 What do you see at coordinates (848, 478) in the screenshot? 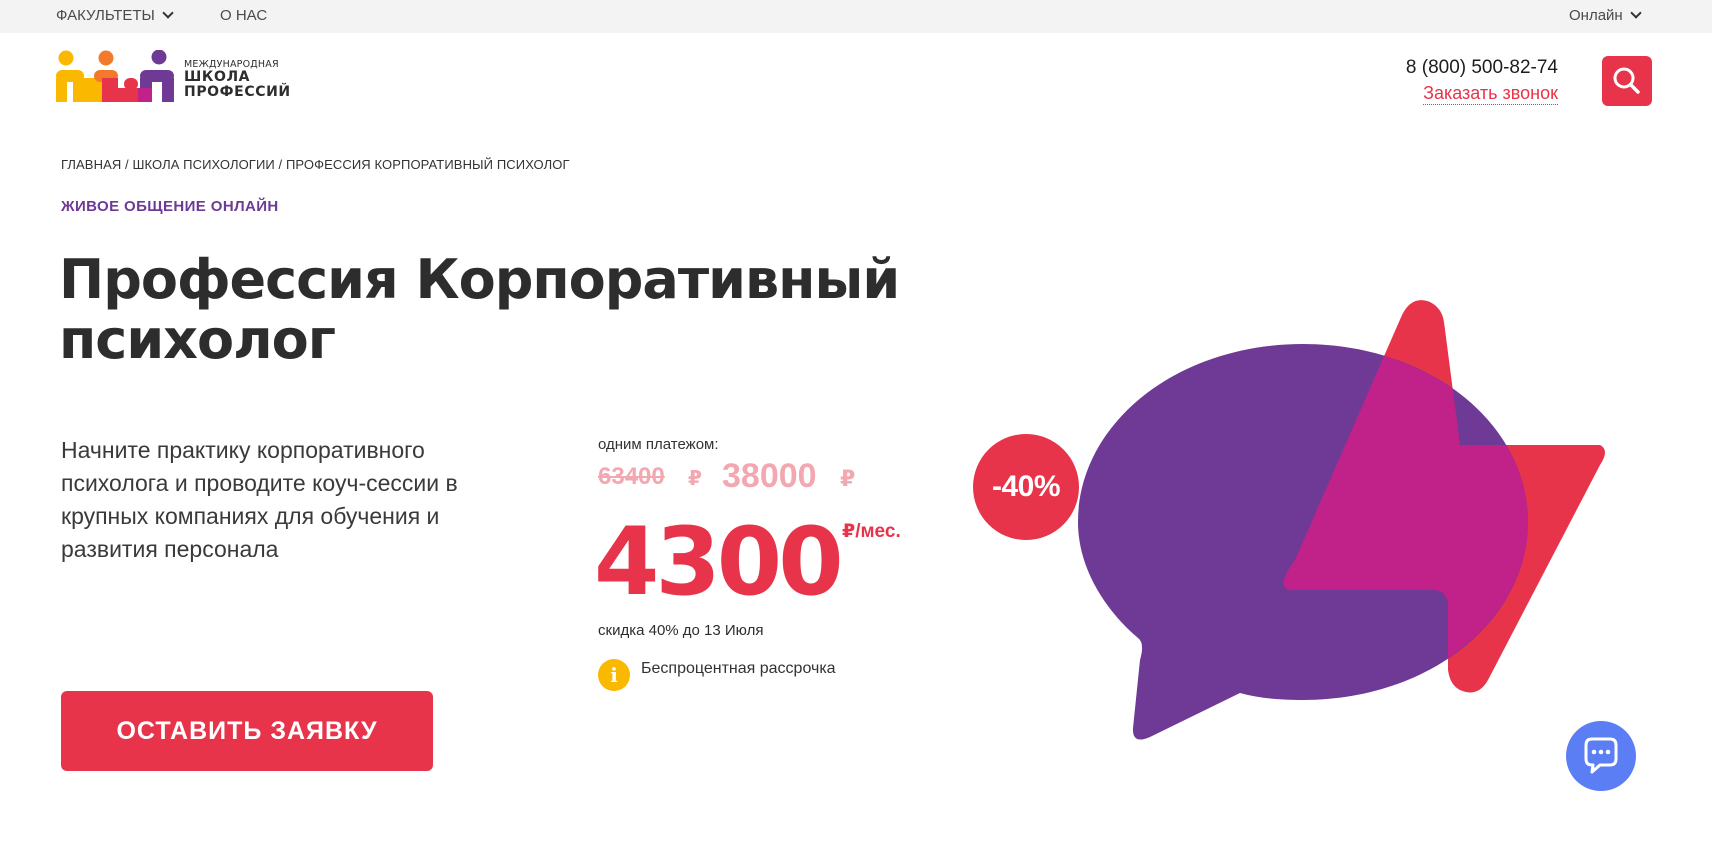
I see `discount-price-currency: ₽` at bounding box center [848, 478].